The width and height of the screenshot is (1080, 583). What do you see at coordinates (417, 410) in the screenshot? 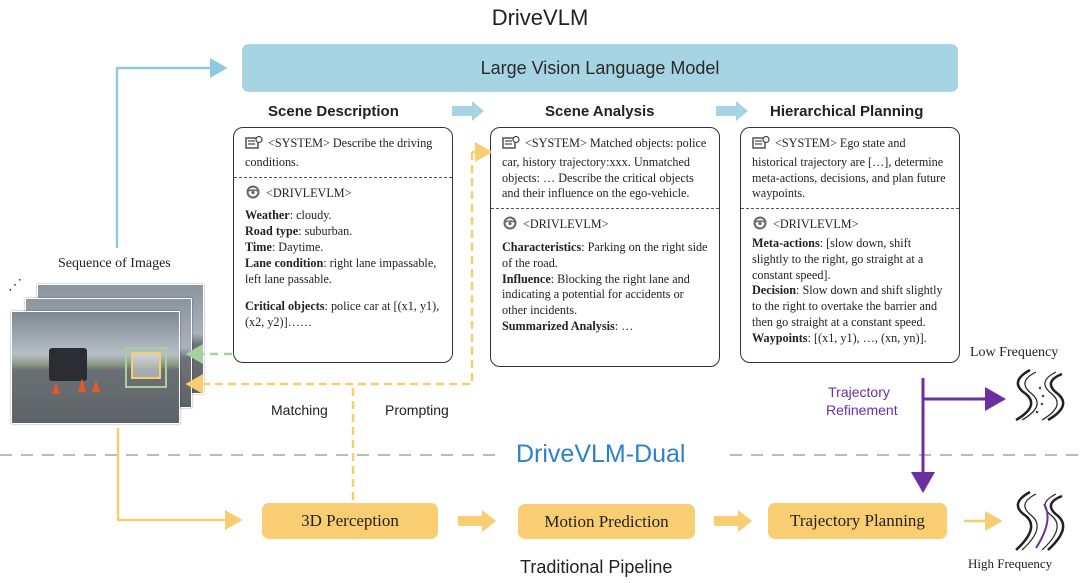
I see `prompting-label: Prompting` at bounding box center [417, 410].